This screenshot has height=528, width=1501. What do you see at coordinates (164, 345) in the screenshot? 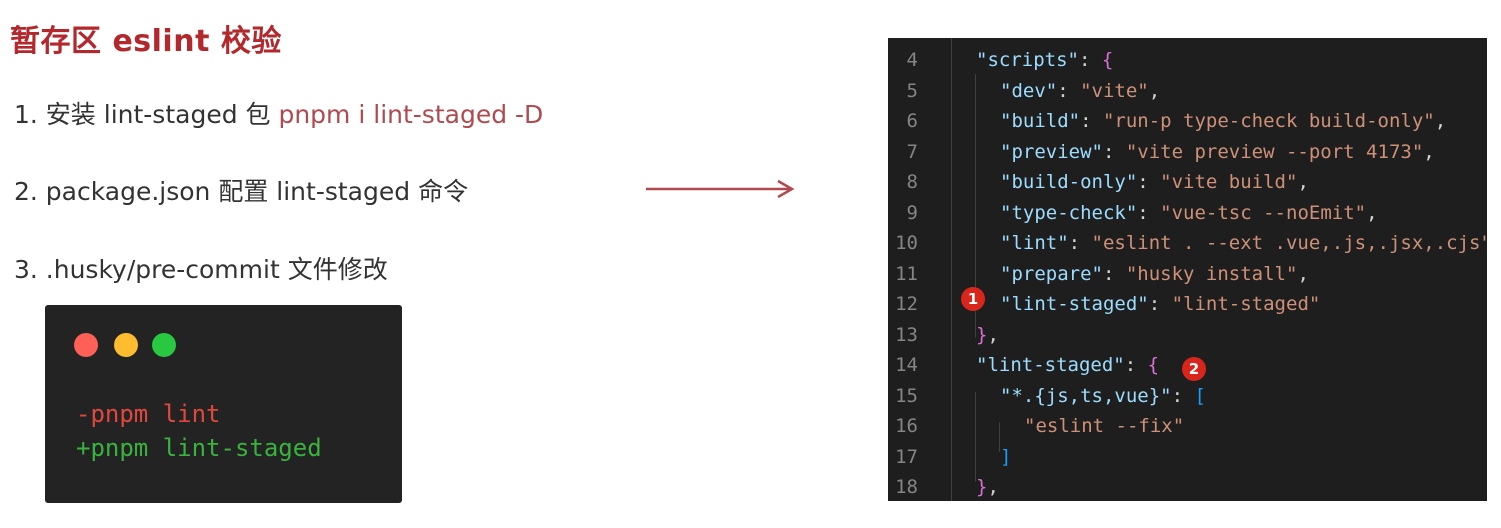
I see `maximize-dot-icon` at bounding box center [164, 345].